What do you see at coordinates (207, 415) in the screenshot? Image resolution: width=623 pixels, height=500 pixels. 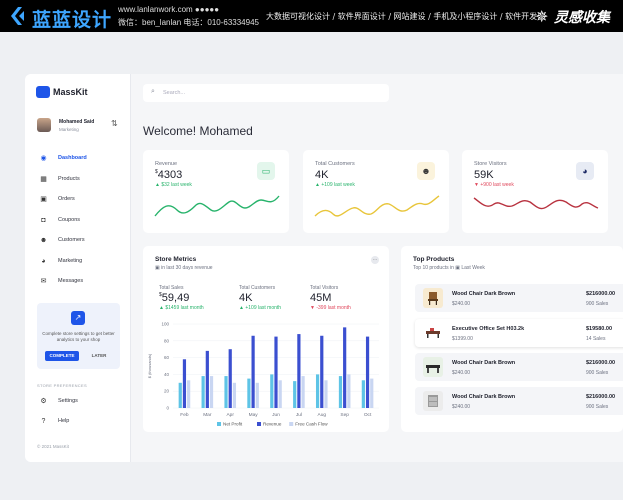 I see `x-tick-label: Mar` at bounding box center [207, 415].